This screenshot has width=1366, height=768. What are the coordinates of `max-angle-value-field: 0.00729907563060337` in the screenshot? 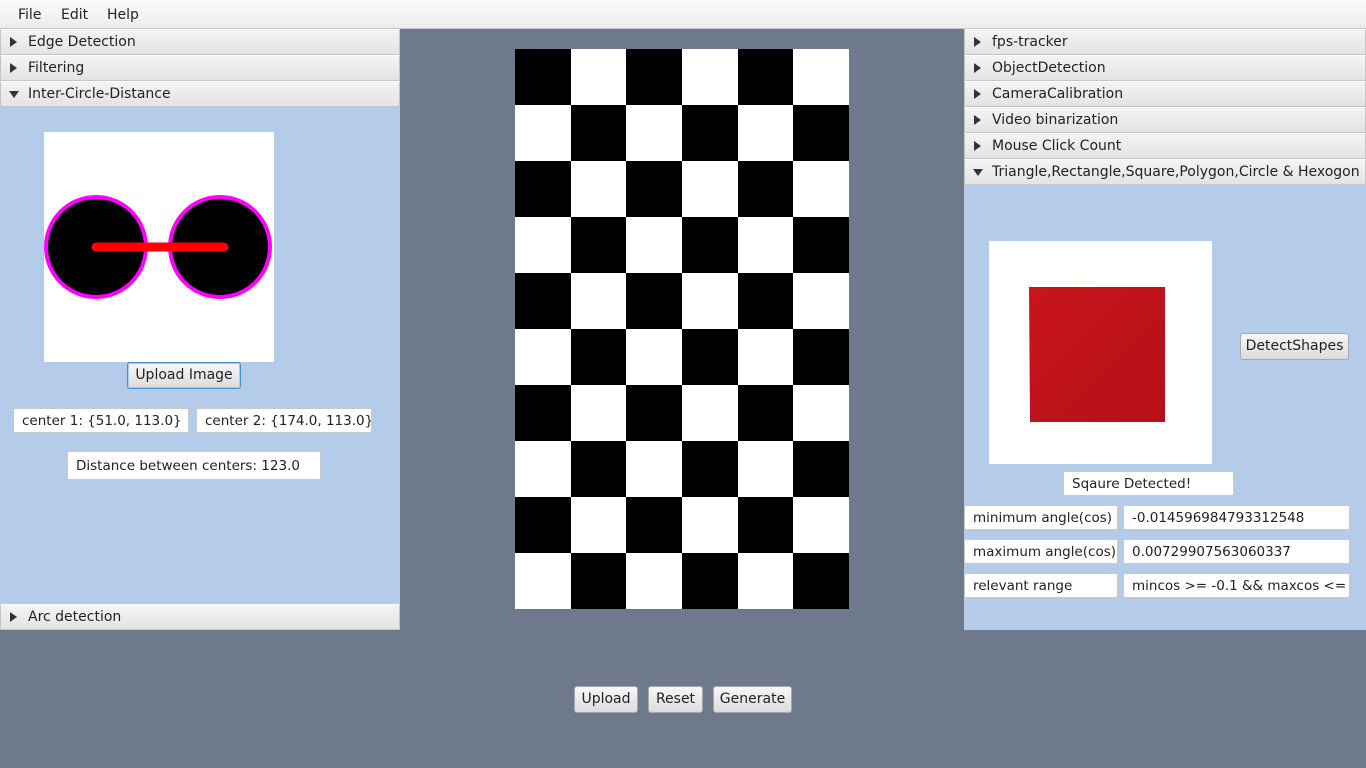 It's located at (1236, 551).